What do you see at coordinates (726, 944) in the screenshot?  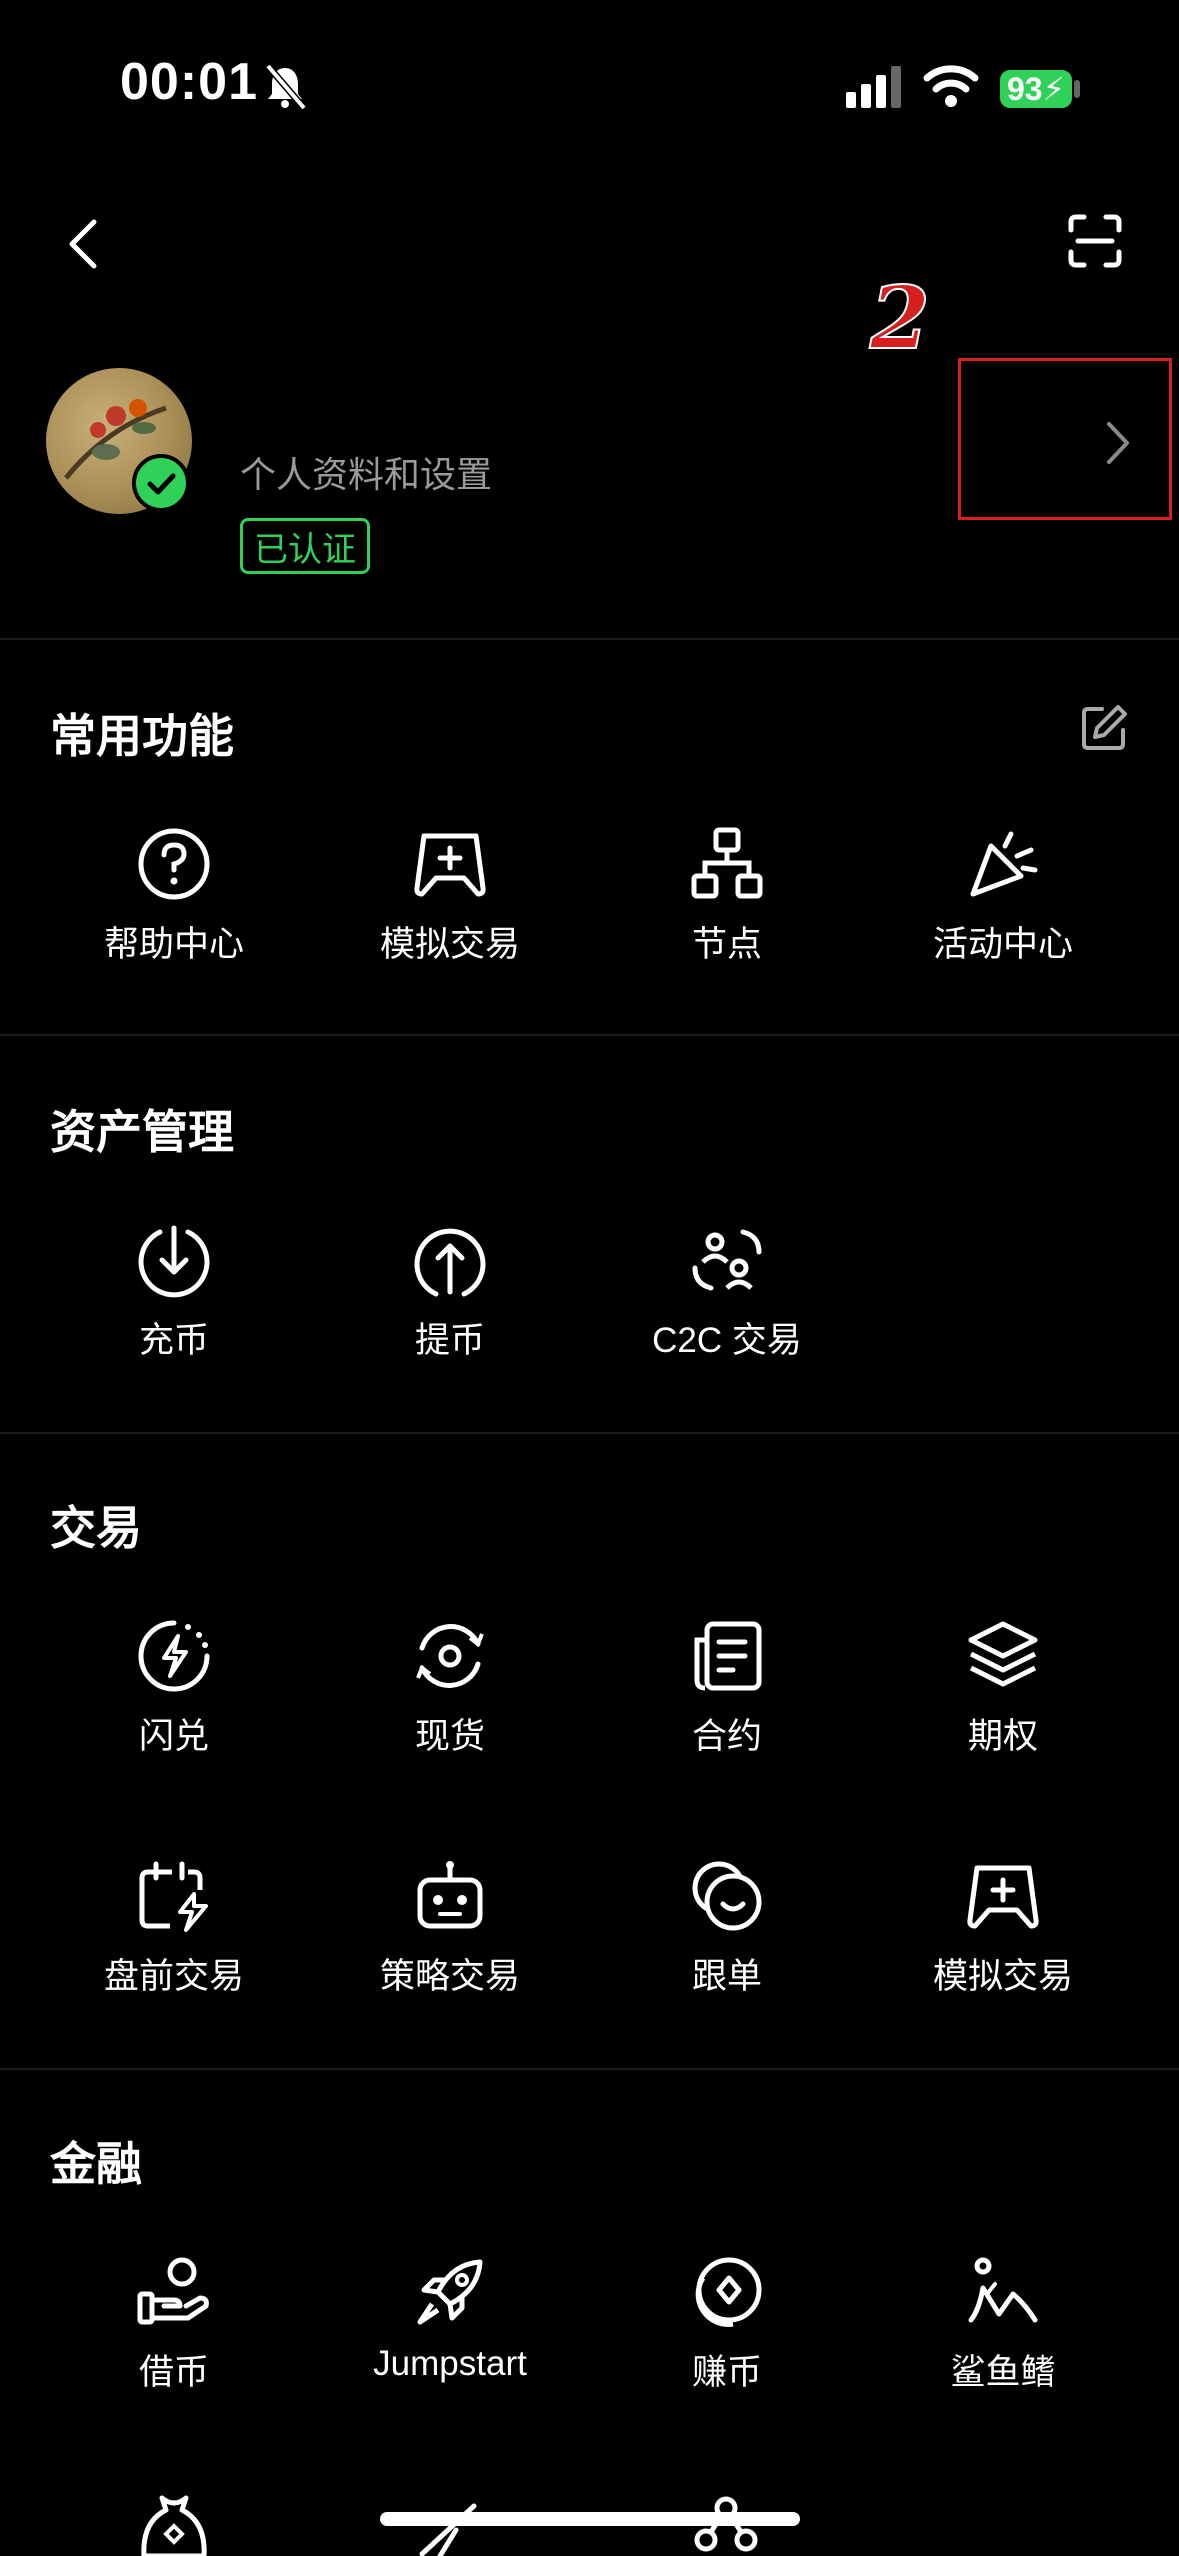 I see `grid-label: 节点` at bounding box center [726, 944].